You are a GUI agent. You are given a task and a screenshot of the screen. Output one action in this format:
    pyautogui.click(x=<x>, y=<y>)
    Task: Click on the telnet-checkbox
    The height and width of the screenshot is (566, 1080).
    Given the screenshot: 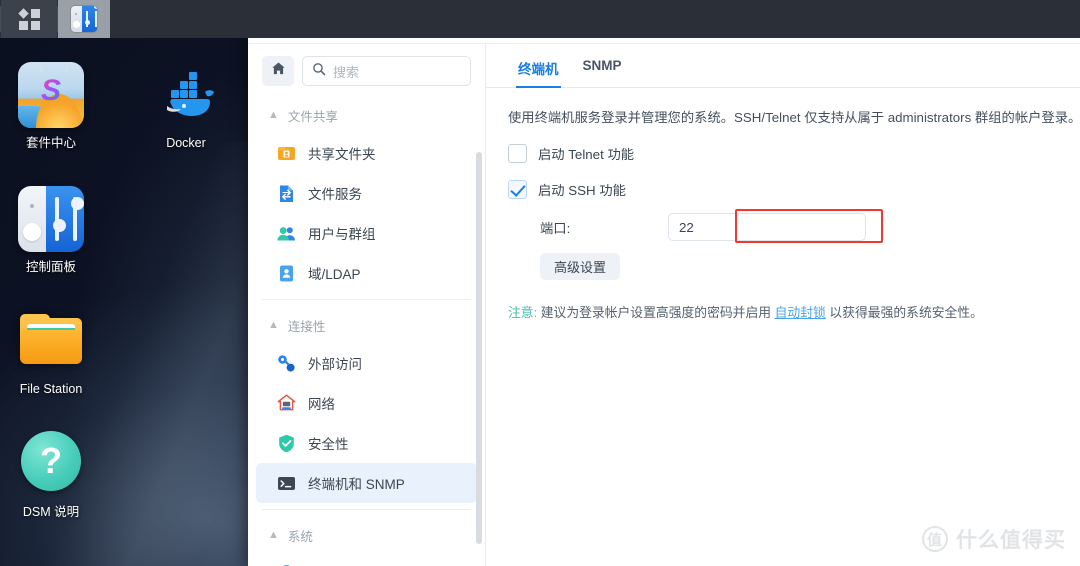 What is the action you would take?
    pyautogui.click(x=517, y=153)
    